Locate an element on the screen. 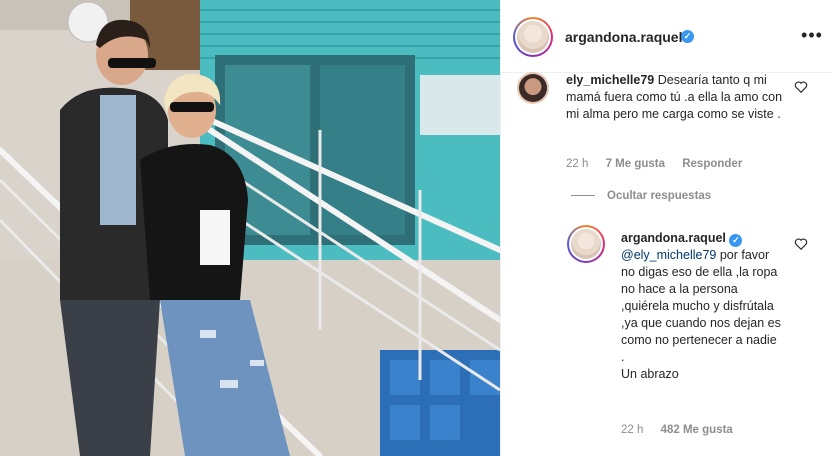 This screenshot has width=832, height=456. commenter-avatar is located at coordinates (533, 88).